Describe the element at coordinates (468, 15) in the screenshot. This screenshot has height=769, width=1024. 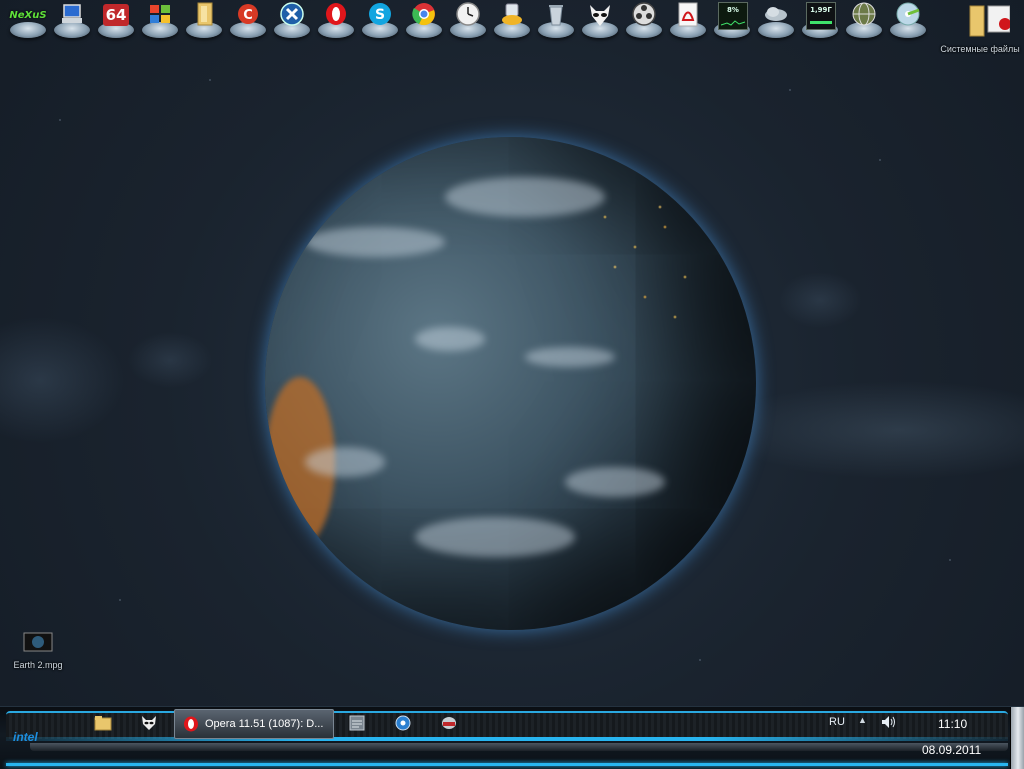
I see `clock-icon` at that location.